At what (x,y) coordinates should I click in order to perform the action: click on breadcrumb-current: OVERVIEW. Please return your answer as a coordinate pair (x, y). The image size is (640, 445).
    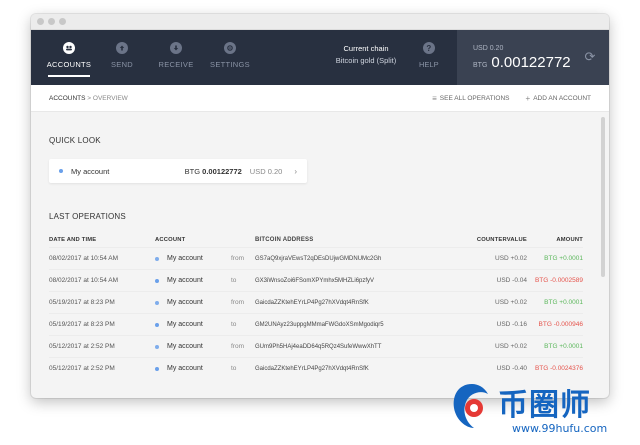
    Looking at the image, I should click on (110, 98).